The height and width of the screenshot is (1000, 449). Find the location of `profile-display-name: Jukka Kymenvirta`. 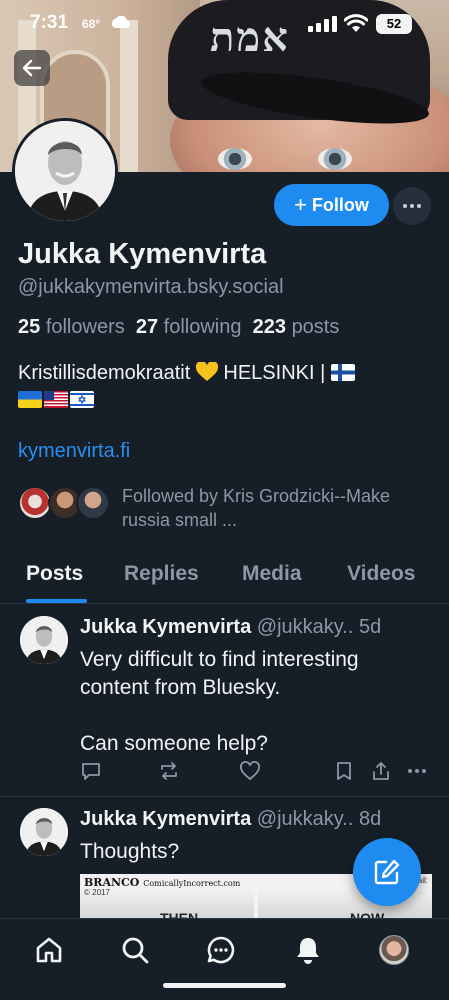

profile-display-name: Jukka Kymenvirta is located at coordinates (142, 254).